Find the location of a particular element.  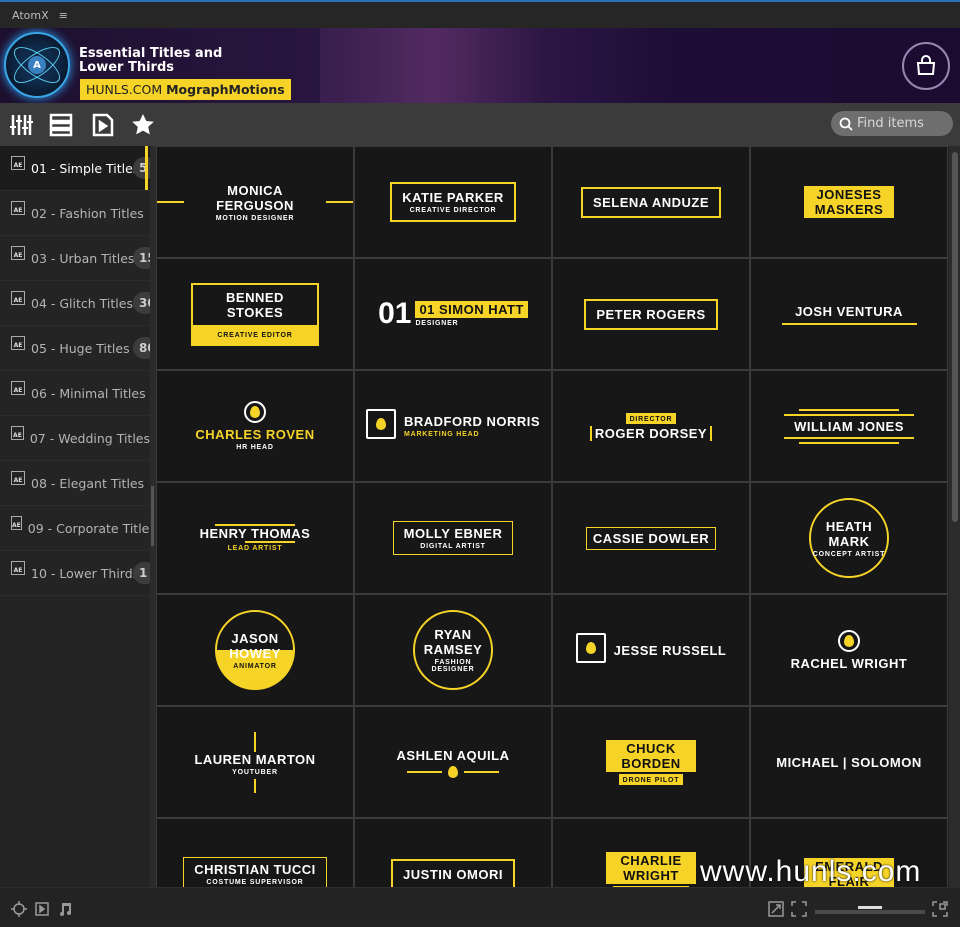

slider-handle is located at coordinates (870, 907).